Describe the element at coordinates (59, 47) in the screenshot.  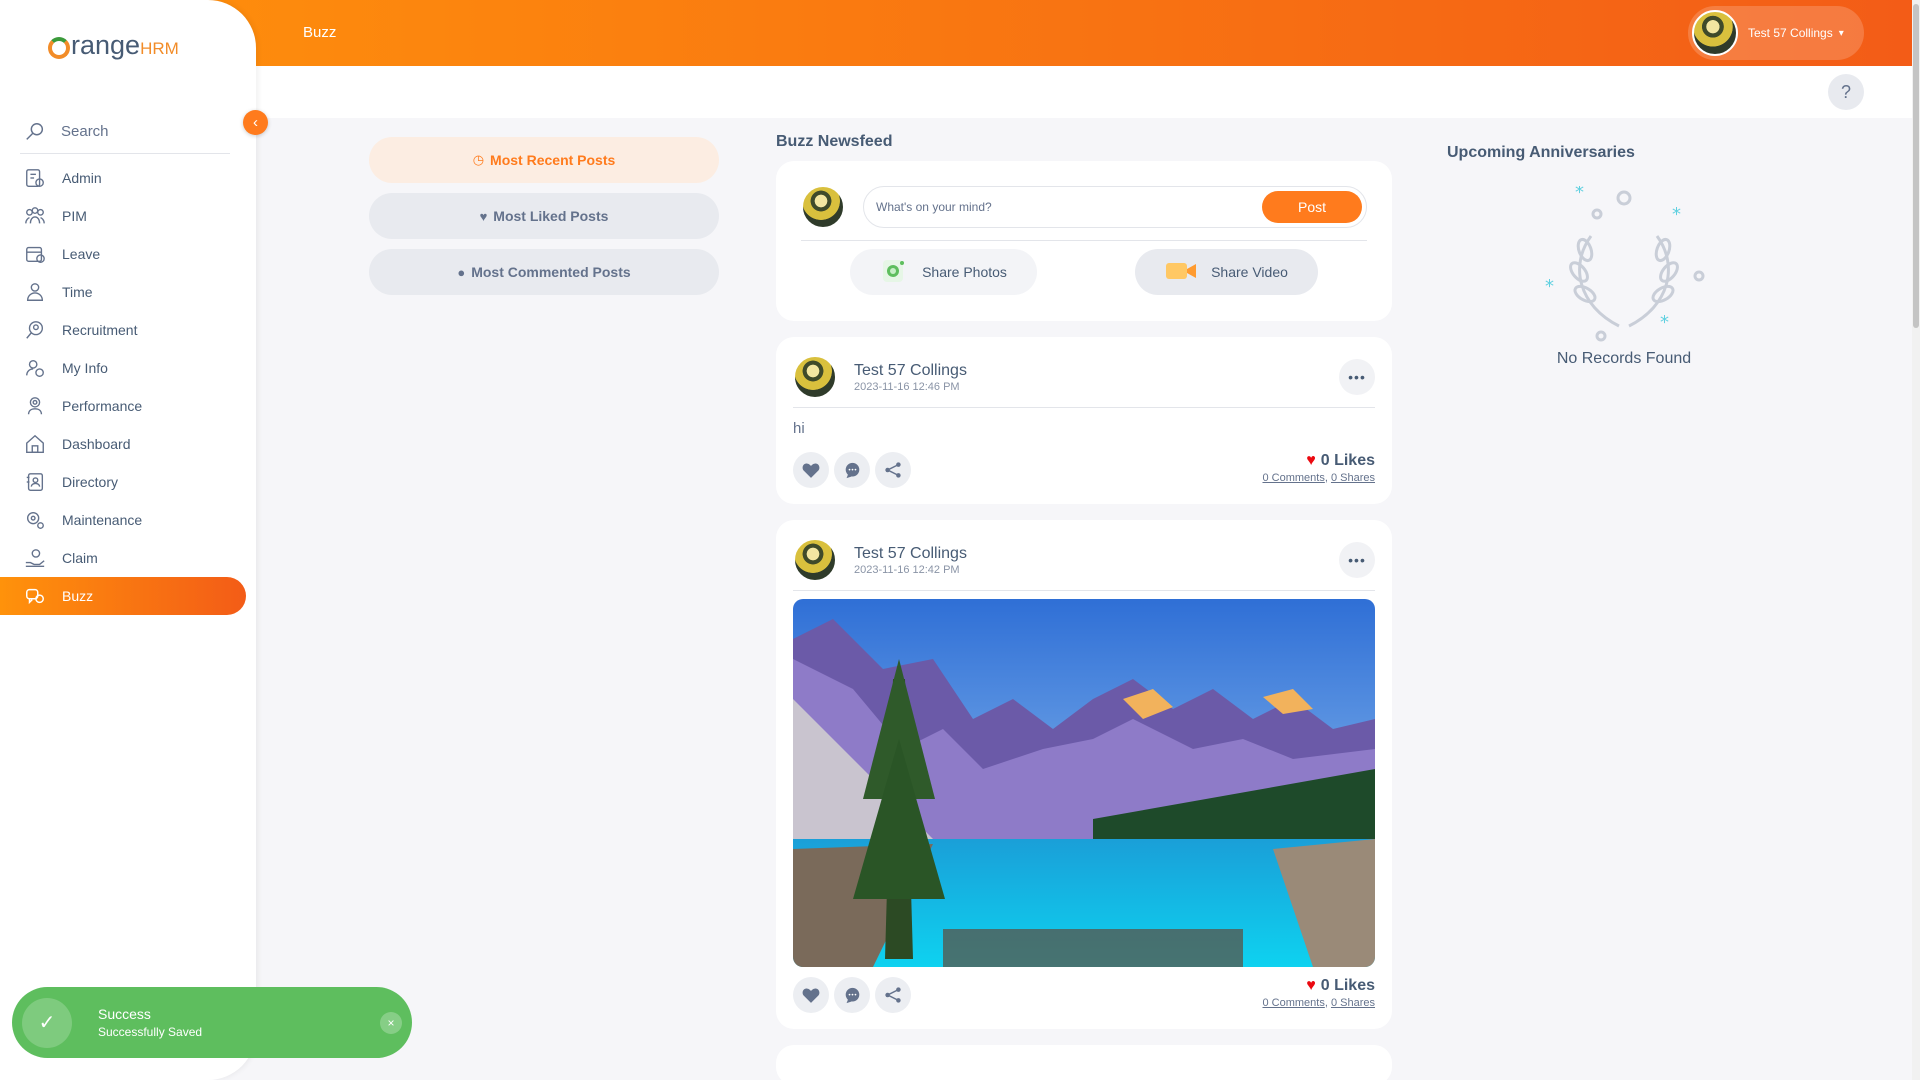
I see `orange-logo-icon` at that location.